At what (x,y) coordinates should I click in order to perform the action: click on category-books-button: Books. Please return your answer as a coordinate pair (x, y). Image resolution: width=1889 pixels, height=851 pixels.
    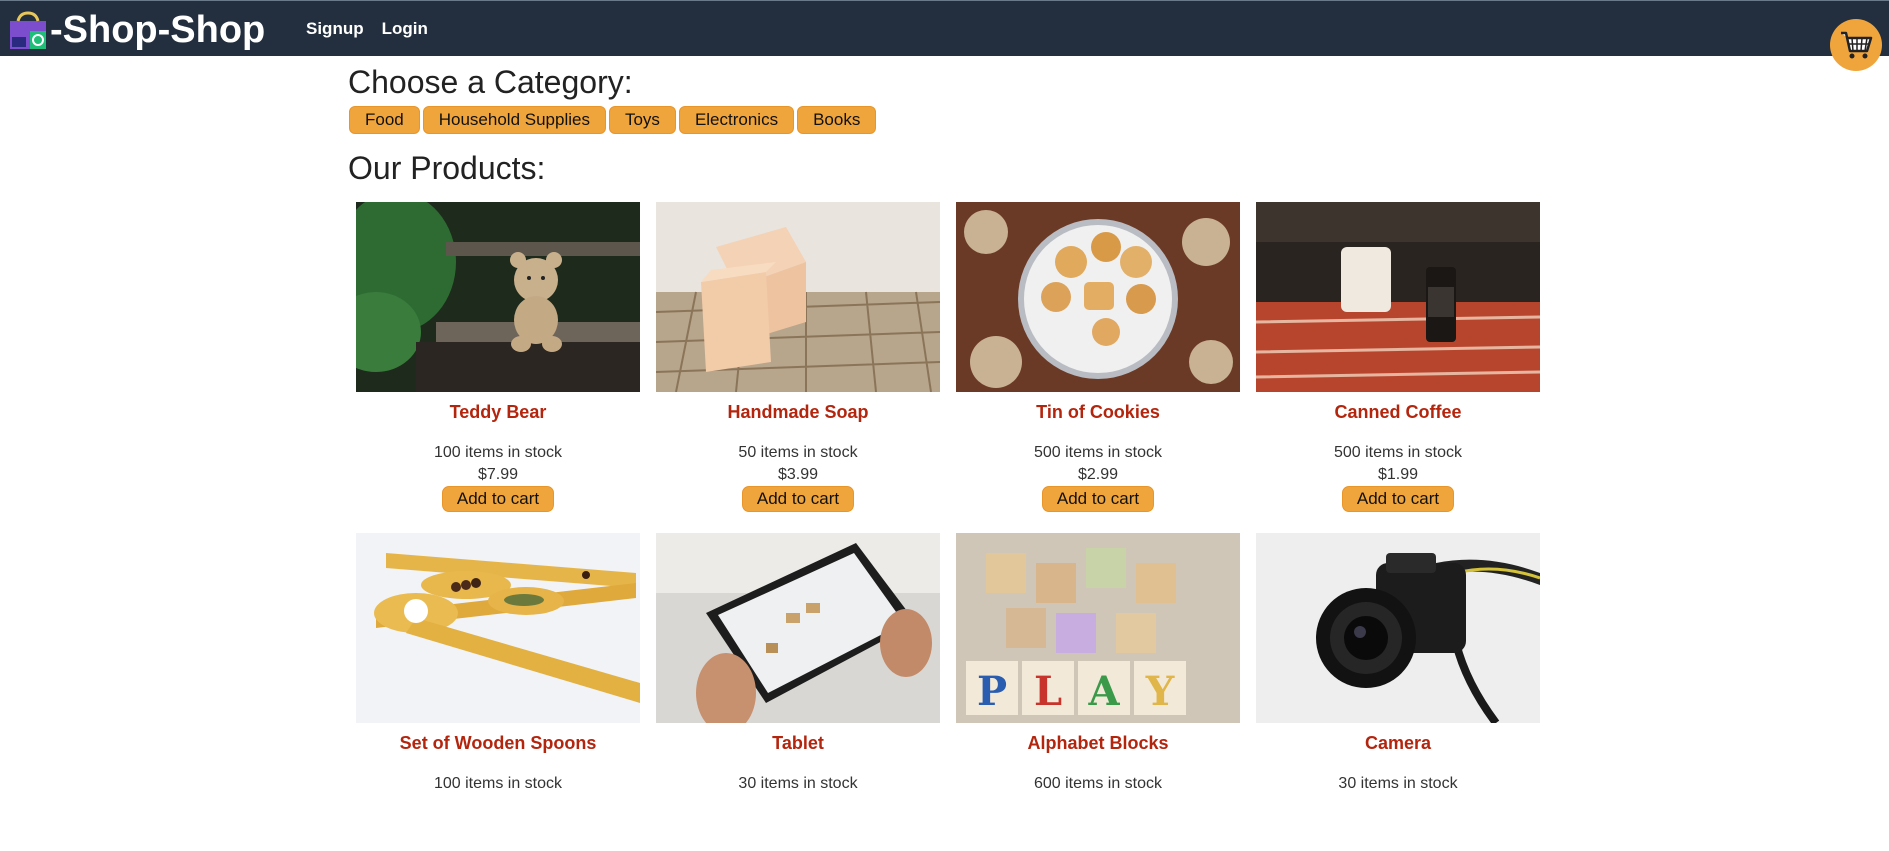
    Looking at the image, I should click on (837, 120).